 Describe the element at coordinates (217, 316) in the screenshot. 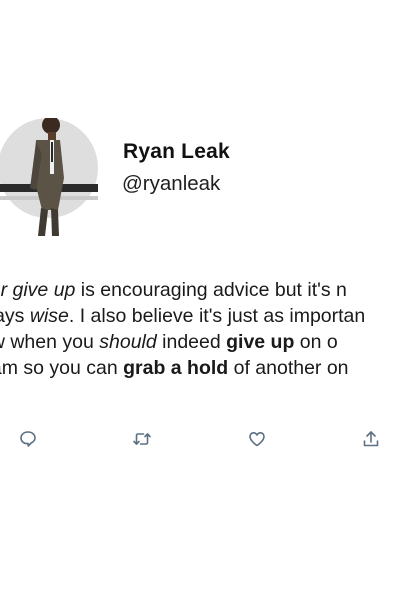

I see `tweet-text-segment: . I also believe it's just as importan` at that location.